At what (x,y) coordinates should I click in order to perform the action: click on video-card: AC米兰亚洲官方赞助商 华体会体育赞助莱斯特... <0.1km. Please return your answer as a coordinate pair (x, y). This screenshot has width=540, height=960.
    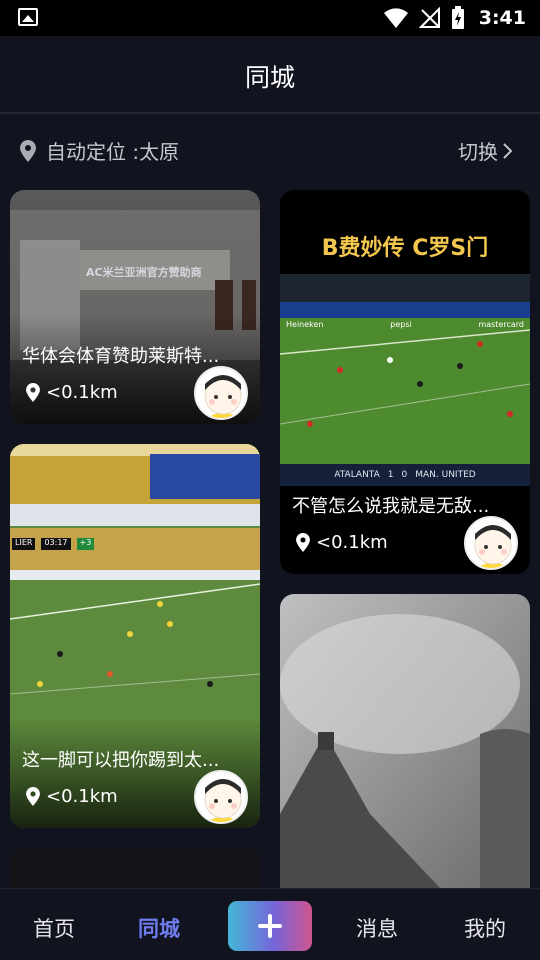
    Looking at the image, I should click on (135, 307).